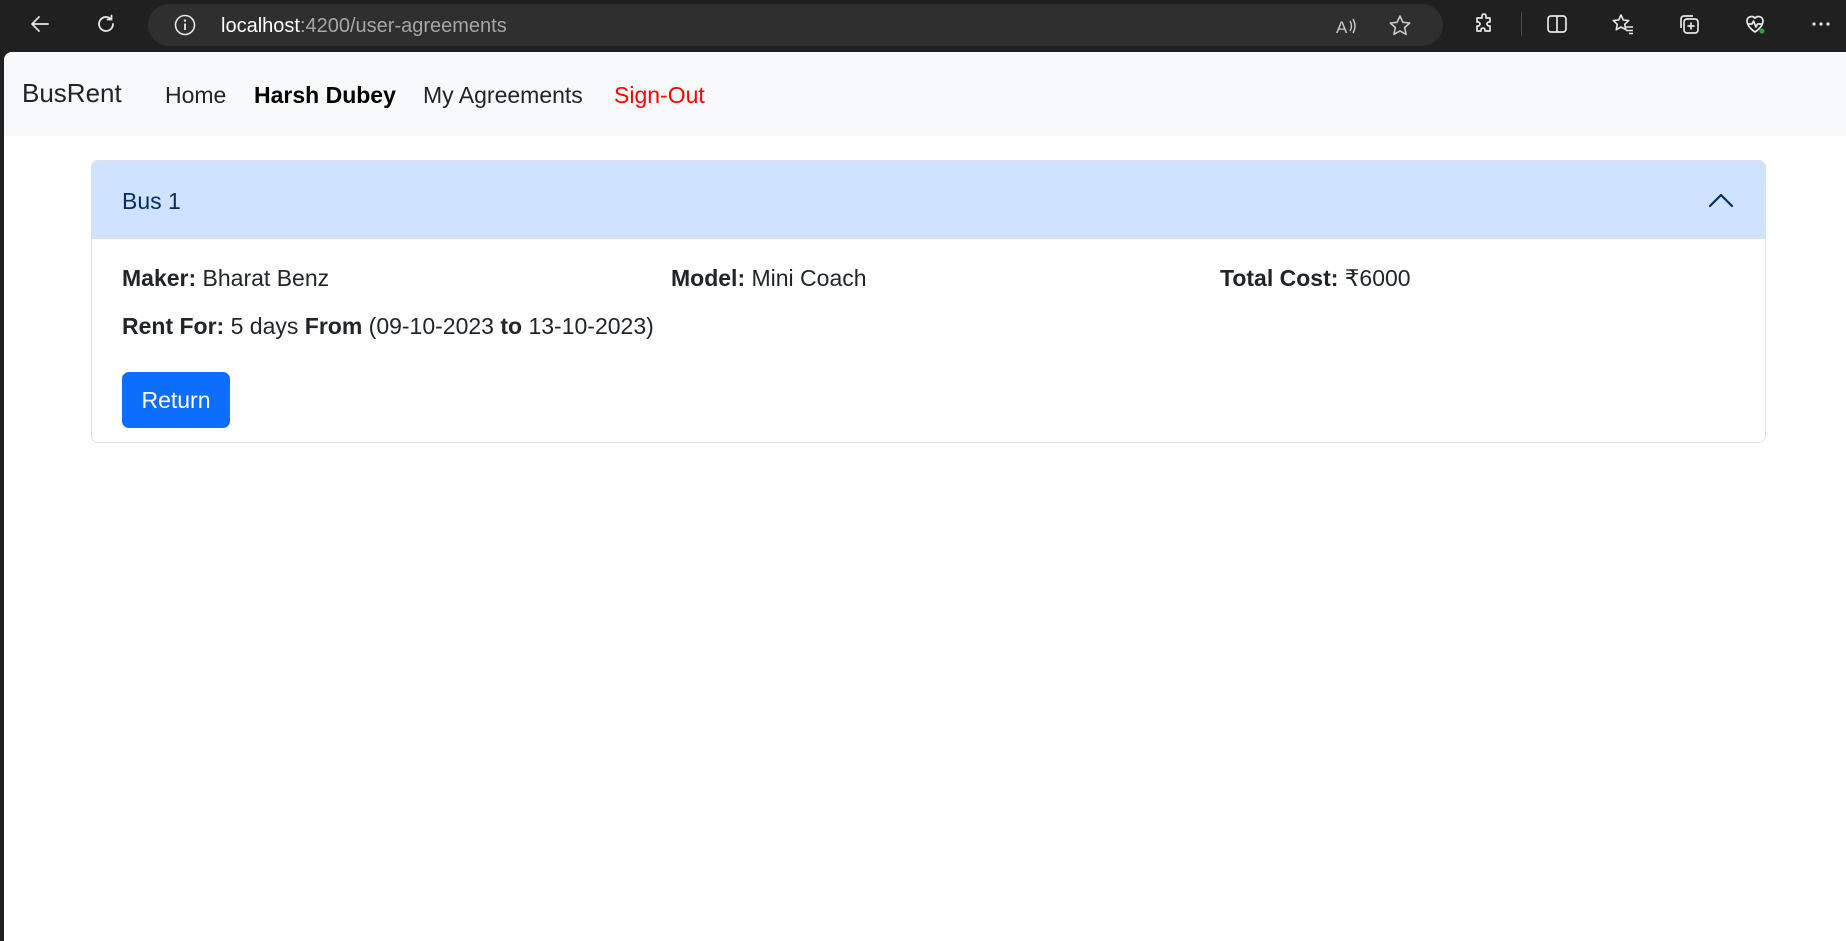  Describe the element at coordinates (809, 278) in the screenshot. I see `model-value: Mini Coach` at that location.